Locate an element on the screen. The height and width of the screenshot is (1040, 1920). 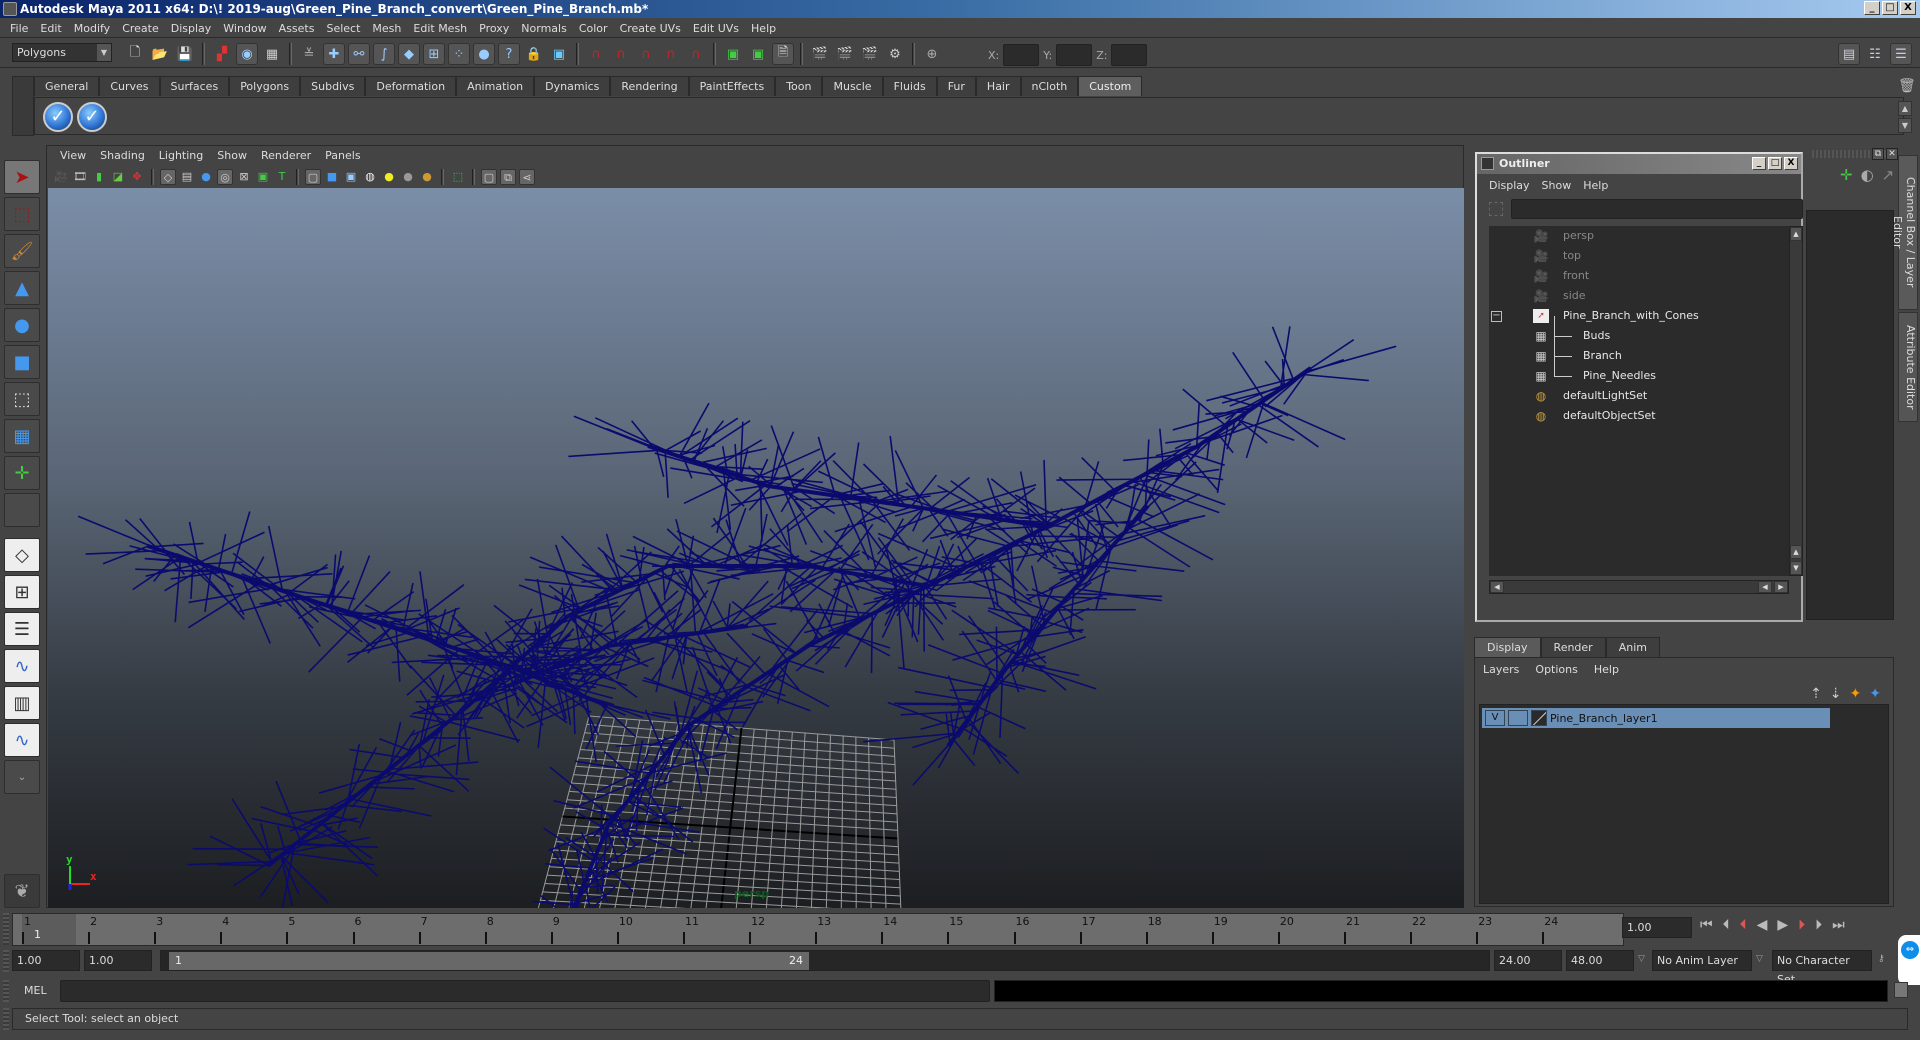
select-by-hierarchy-icon: ▞ is located at coordinates (222, 54).